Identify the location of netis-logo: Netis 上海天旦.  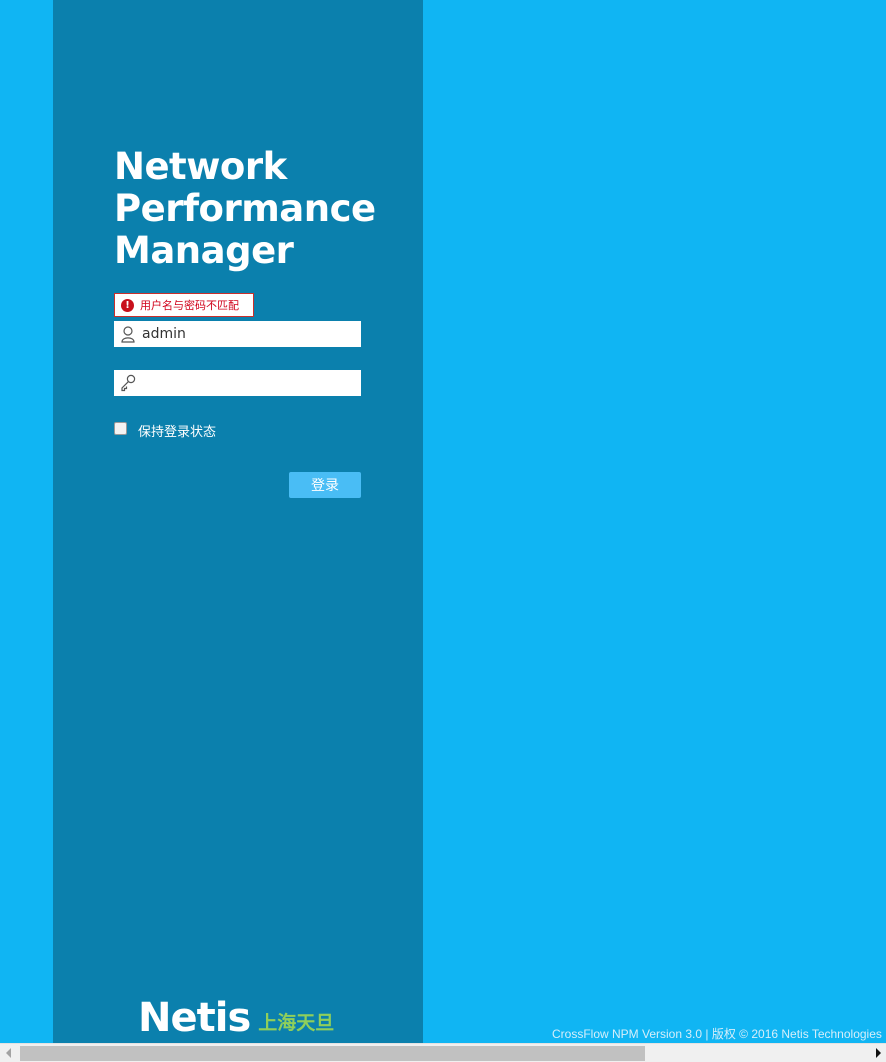
(236, 1018).